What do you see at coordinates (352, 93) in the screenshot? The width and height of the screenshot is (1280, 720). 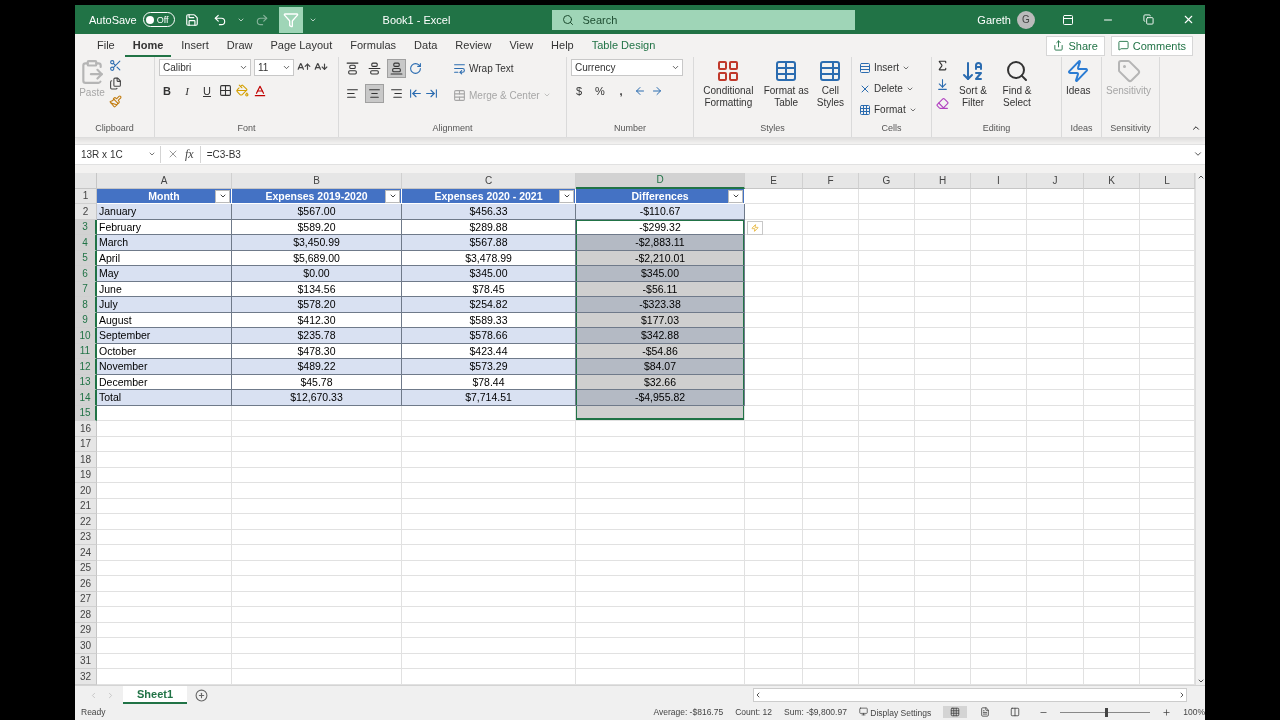 I see `align-left-icon` at bounding box center [352, 93].